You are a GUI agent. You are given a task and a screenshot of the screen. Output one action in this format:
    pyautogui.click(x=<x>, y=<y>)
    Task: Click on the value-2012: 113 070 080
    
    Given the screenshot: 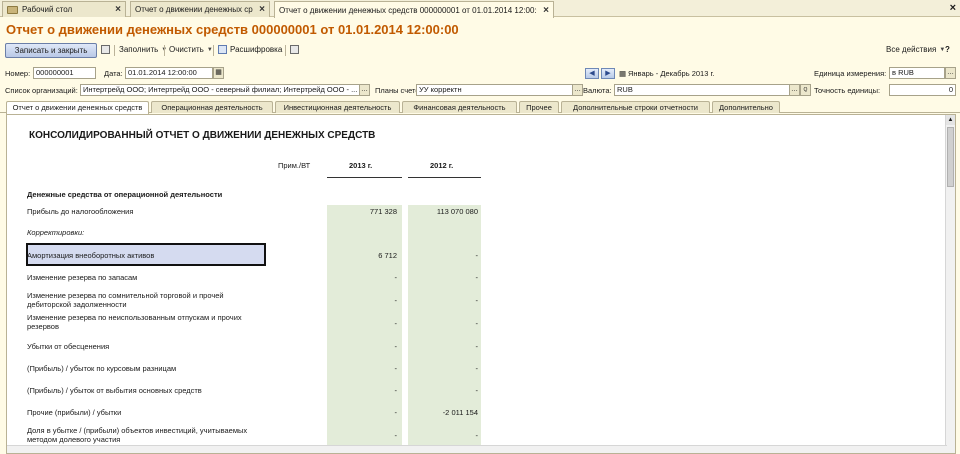 What is the action you would take?
    pyautogui.click(x=457, y=211)
    